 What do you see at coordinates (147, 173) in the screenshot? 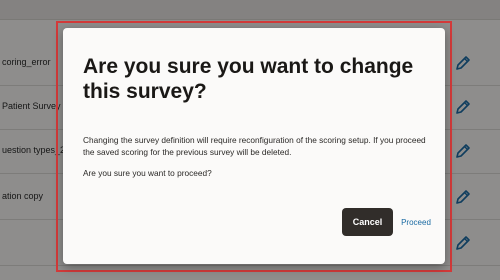
I see `dialog-question: Are you sure you want to proceed?` at bounding box center [147, 173].